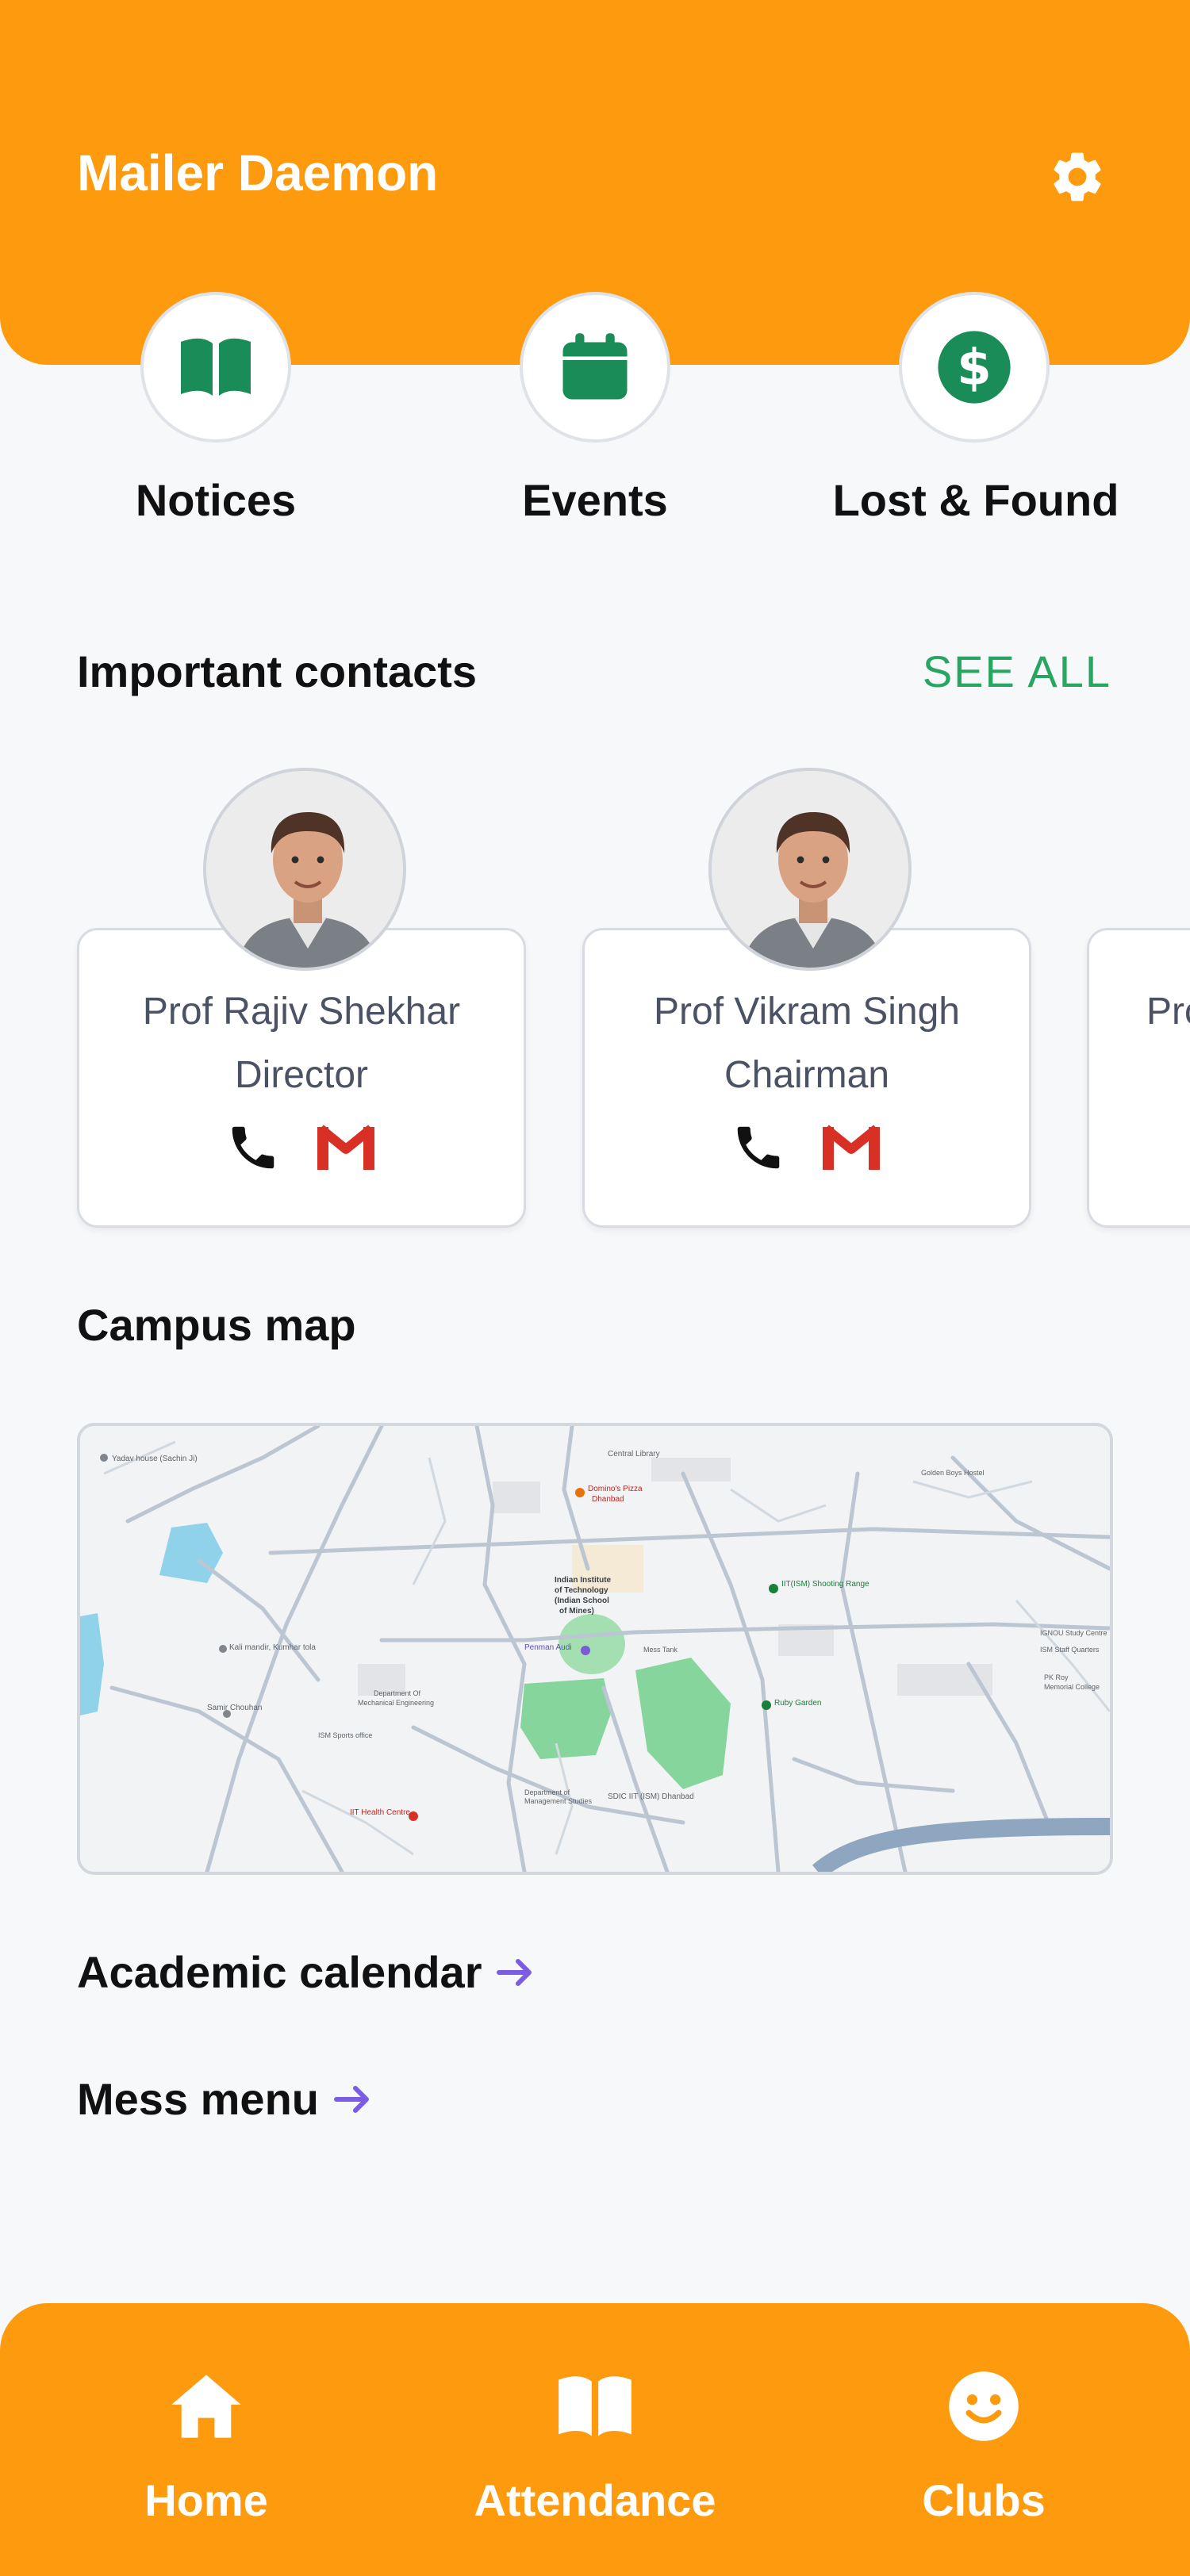 The width and height of the screenshot is (1190, 2576). I want to click on contact-card: Prof Vikram Singh Chairman, so click(806, 1078).